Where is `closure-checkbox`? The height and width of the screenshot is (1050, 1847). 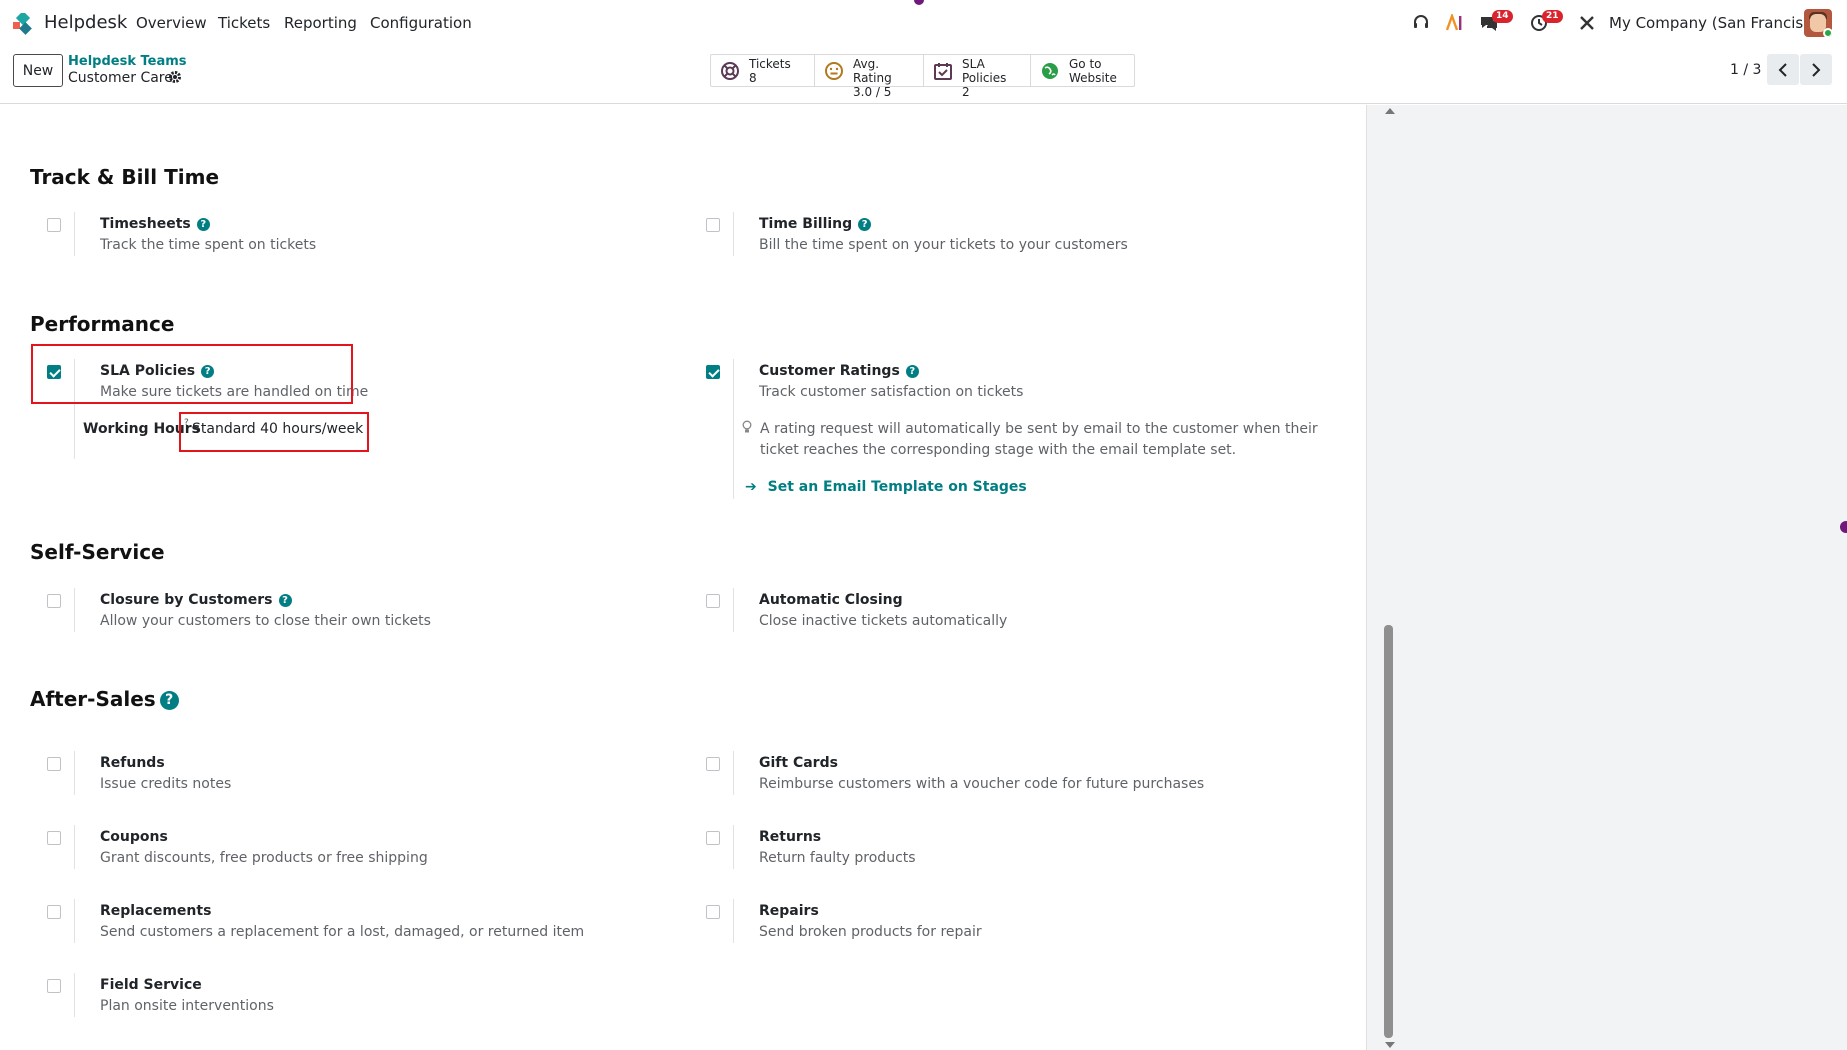 closure-checkbox is located at coordinates (54, 601).